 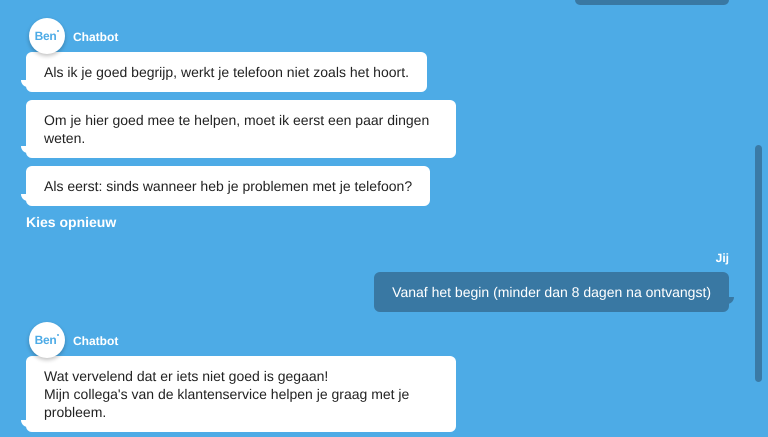 I want to click on sender-name: Jij, so click(x=722, y=258).